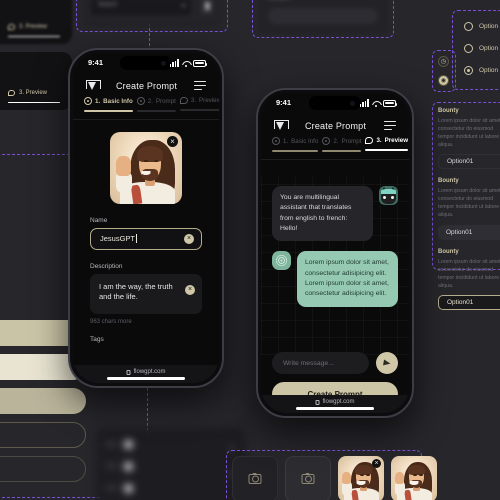 Image resolution: width=500 pixels, height=500 pixels. What do you see at coordinates (97, 339) in the screenshot?
I see `tags-label: Tags` at bounding box center [97, 339].